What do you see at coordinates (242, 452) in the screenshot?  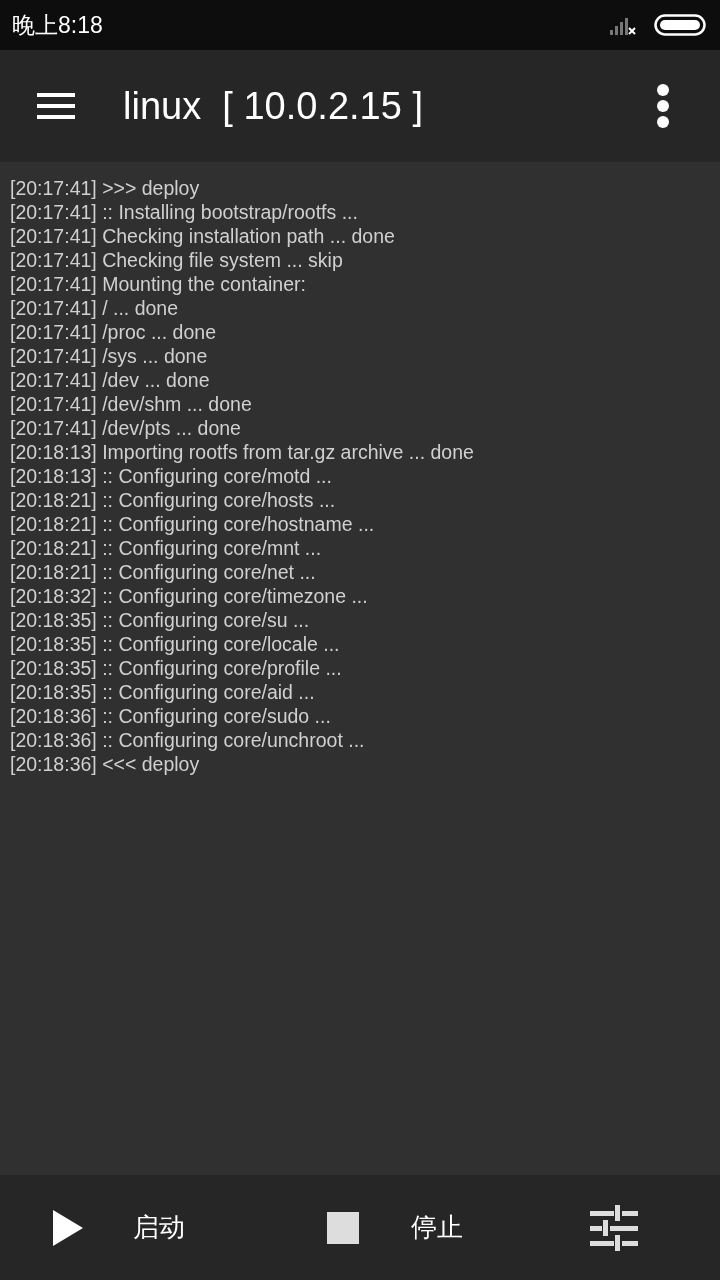 I see `log-line: [20:18:13] Importing rootfs from tar.gz archive ... done` at bounding box center [242, 452].